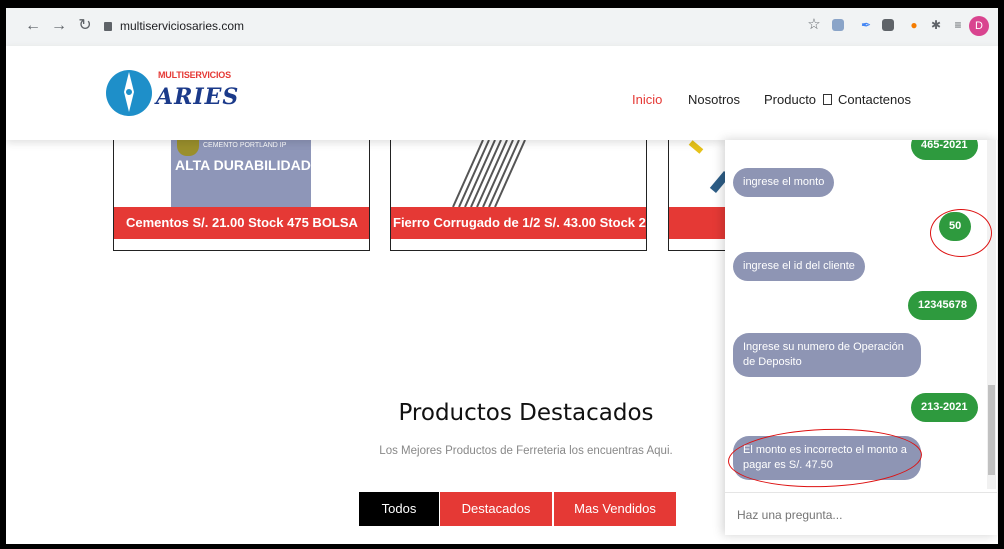  What do you see at coordinates (814, 25) in the screenshot?
I see `star-icon: ☆` at bounding box center [814, 25].